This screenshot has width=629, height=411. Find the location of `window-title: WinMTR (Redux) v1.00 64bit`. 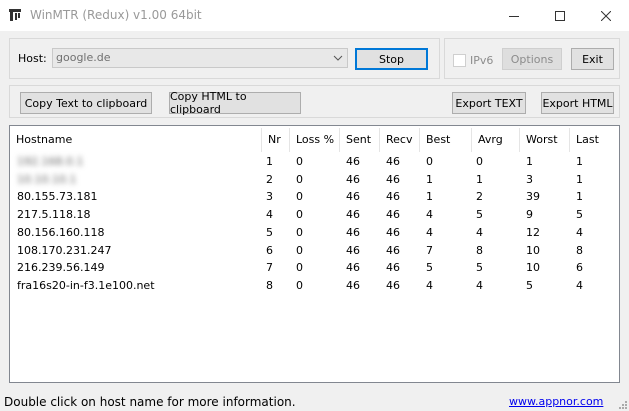

window-title: WinMTR (Redux) v1.00 64bit is located at coordinates (116, 15).